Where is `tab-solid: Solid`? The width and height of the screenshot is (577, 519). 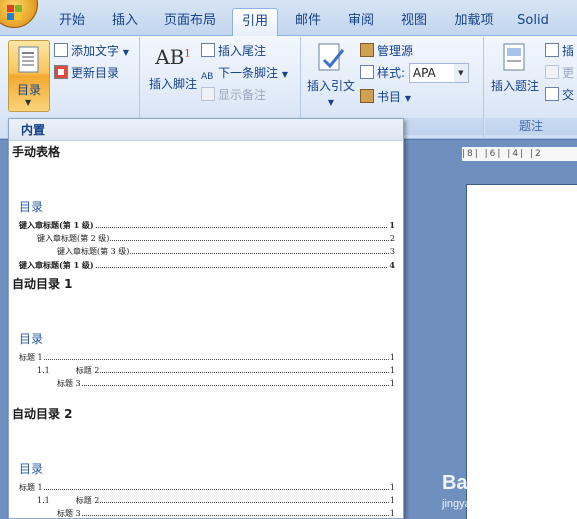
tab-solid: Solid is located at coordinates (533, 22).